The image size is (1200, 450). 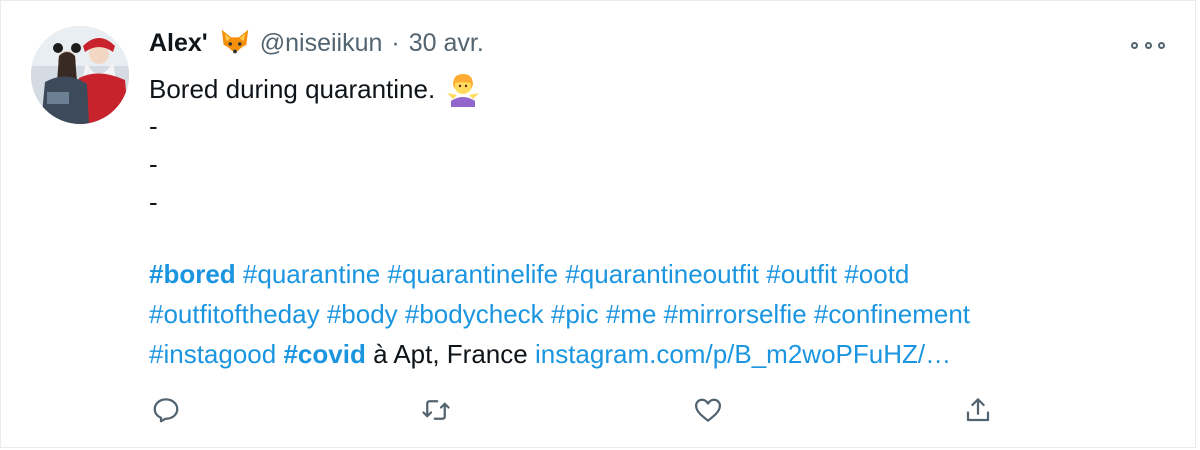 I want to click on share-icon, so click(x=978, y=410).